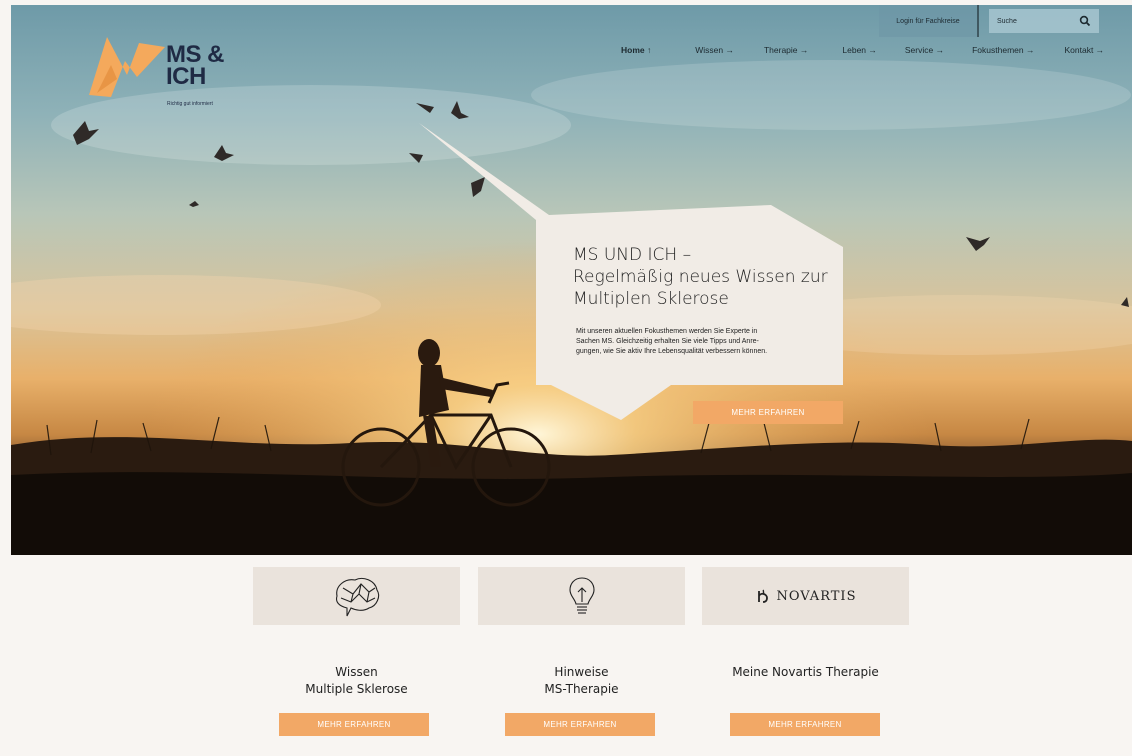 The image size is (1132, 756). What do you see at coordinates (190, 104) in the screenshot?
I see `logo-tagline: Richtig gut informiert` at bounding box center [190, 104].